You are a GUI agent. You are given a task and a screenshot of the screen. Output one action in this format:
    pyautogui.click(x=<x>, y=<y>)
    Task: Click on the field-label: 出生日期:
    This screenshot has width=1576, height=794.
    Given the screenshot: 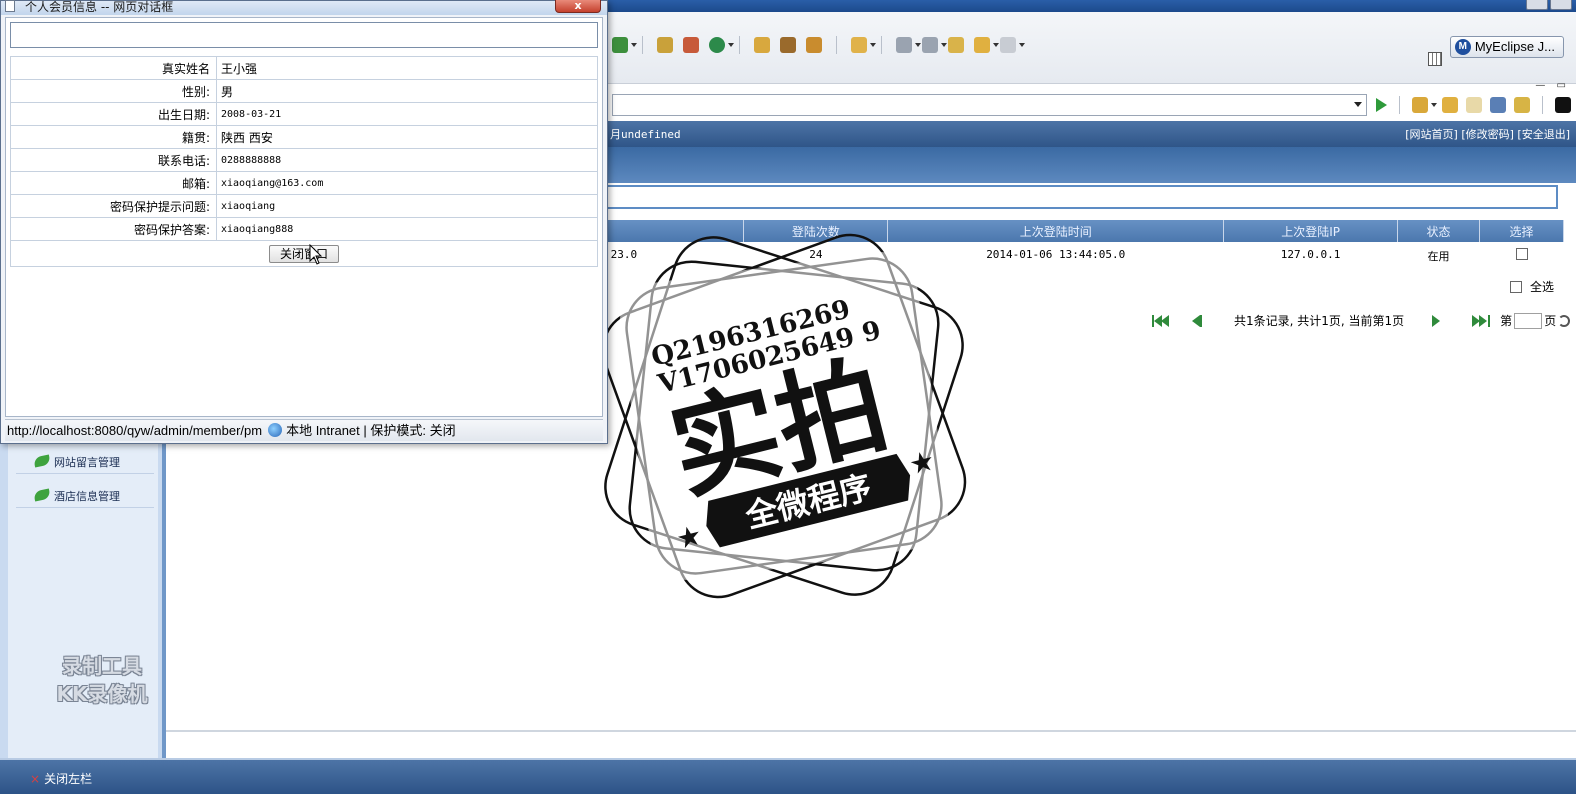 What is the action you would take?
    pyautogui.click(x=113, y=114)
    